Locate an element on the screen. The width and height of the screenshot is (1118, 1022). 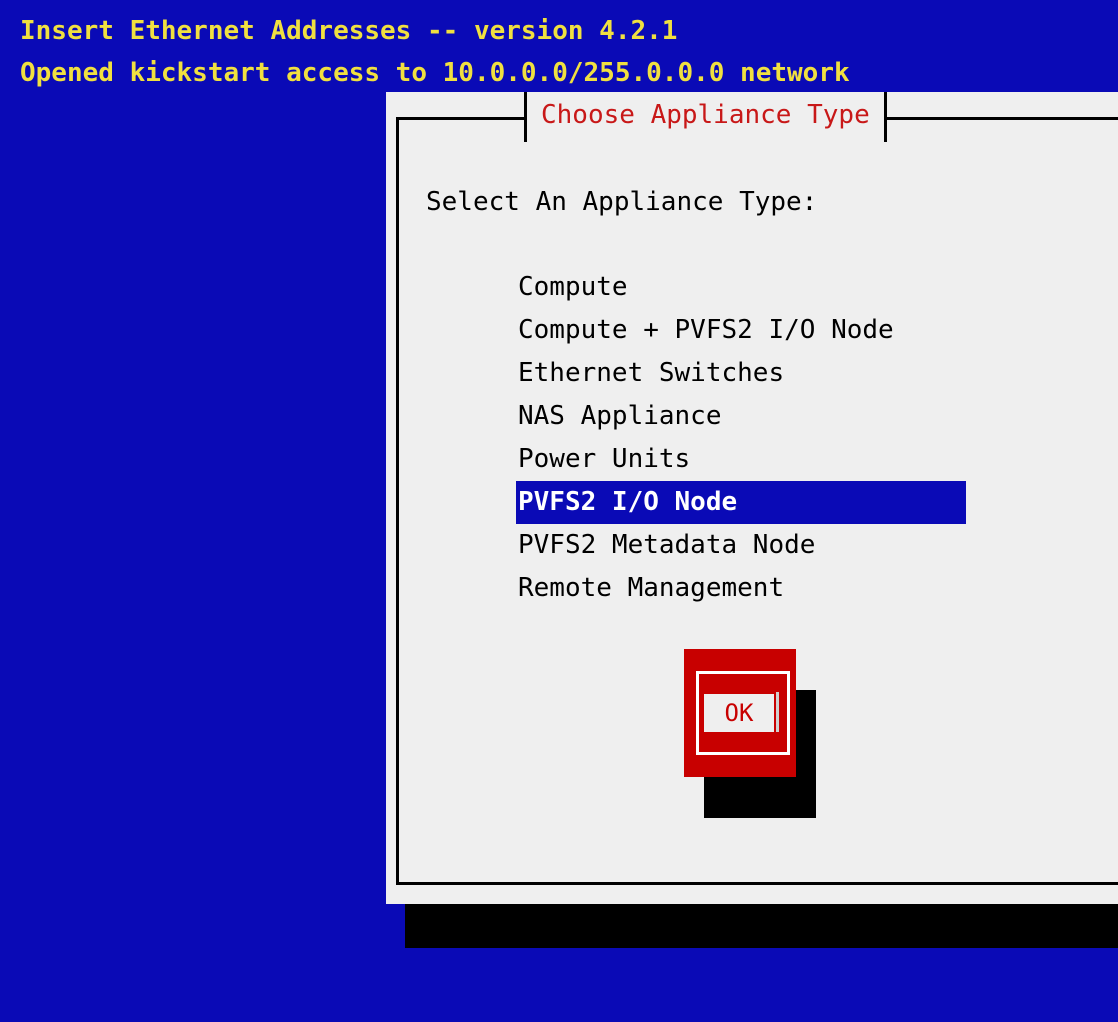
list-item-compute: Compute is located at coordinates (741, 287).